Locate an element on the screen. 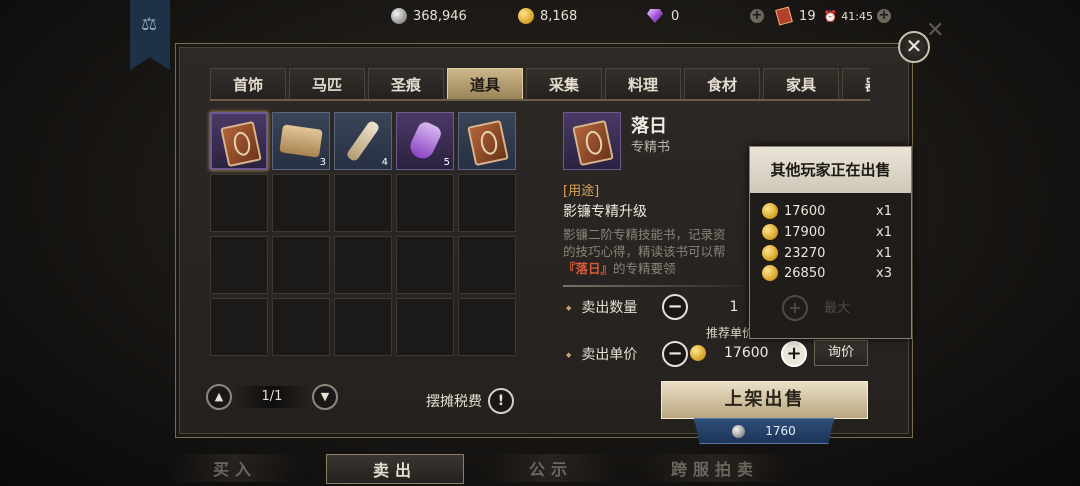  scales-icon: ⚖ is located at coordinates (149, 24).